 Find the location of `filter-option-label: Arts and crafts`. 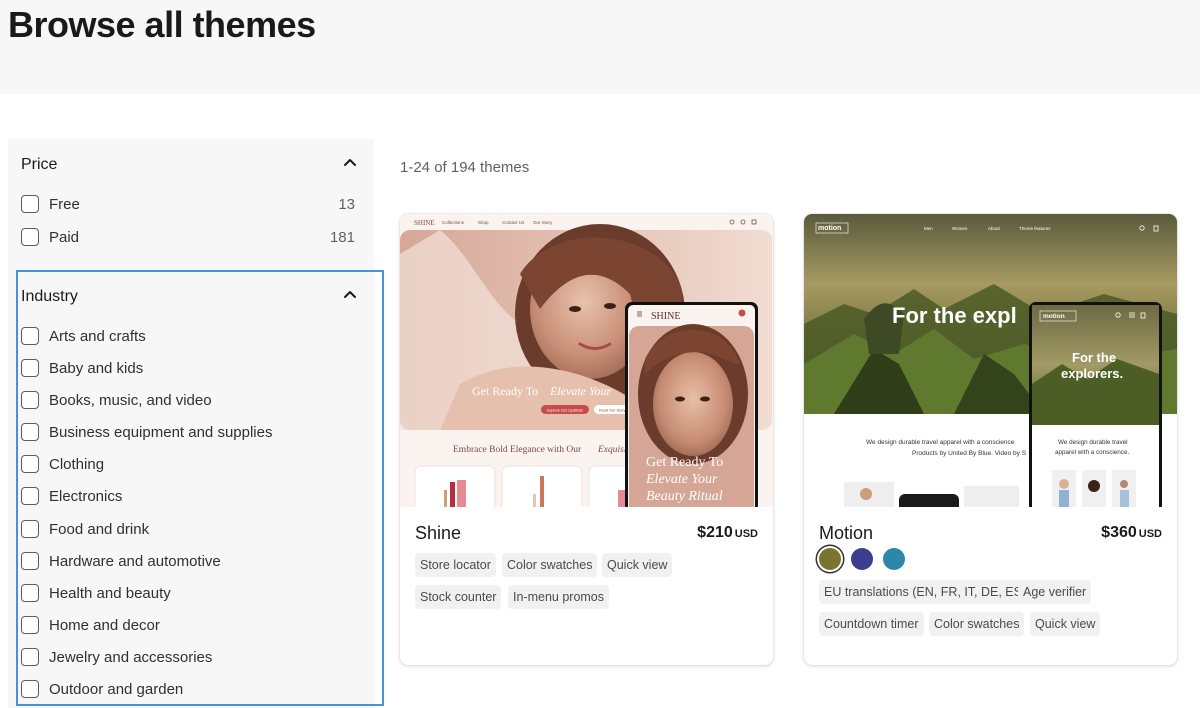

filter-option-label: Arts and crafts is located at coordinates (97, 336).